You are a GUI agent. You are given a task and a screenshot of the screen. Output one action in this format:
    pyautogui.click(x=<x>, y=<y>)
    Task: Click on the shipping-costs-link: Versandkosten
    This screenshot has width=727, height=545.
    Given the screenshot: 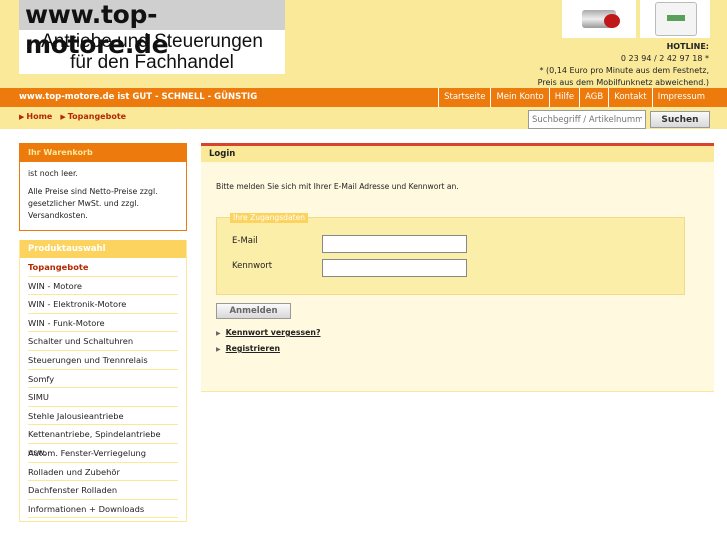 What is the action you would take?
    pyautogui.click(x=56, y=215)
    